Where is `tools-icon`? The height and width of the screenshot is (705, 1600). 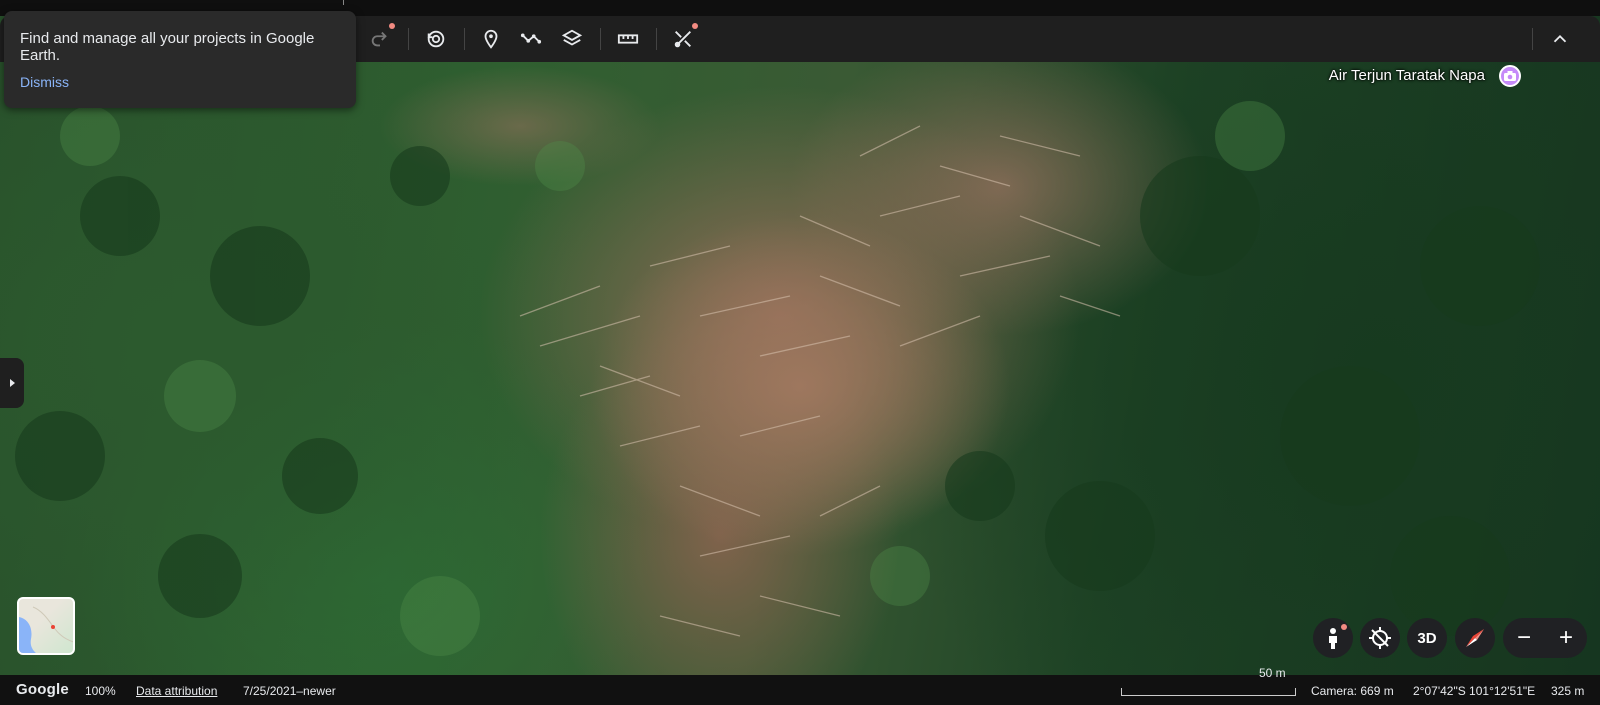 tools-icon is located at coordinates (682, 39).